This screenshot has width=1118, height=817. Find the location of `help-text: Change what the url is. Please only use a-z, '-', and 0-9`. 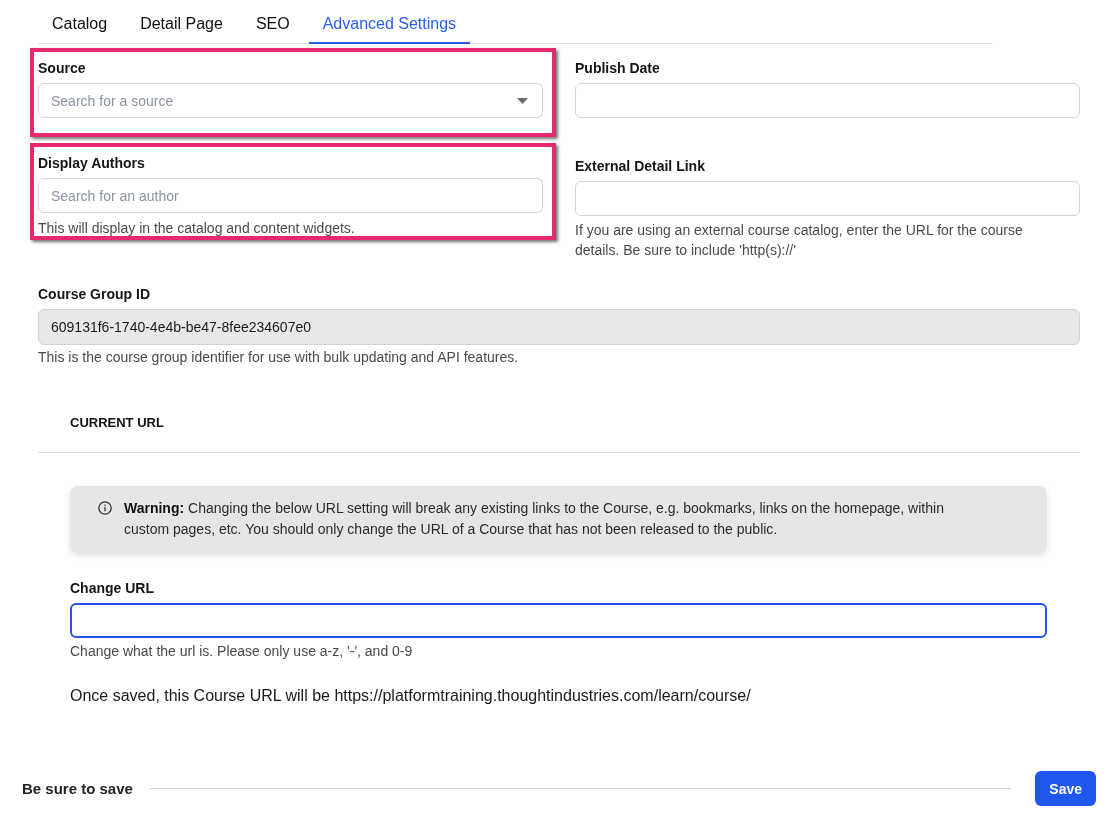

help-text: Change what the url is. Please only use a-z, '-', and 0-9 is located at coordinates (241, 651).